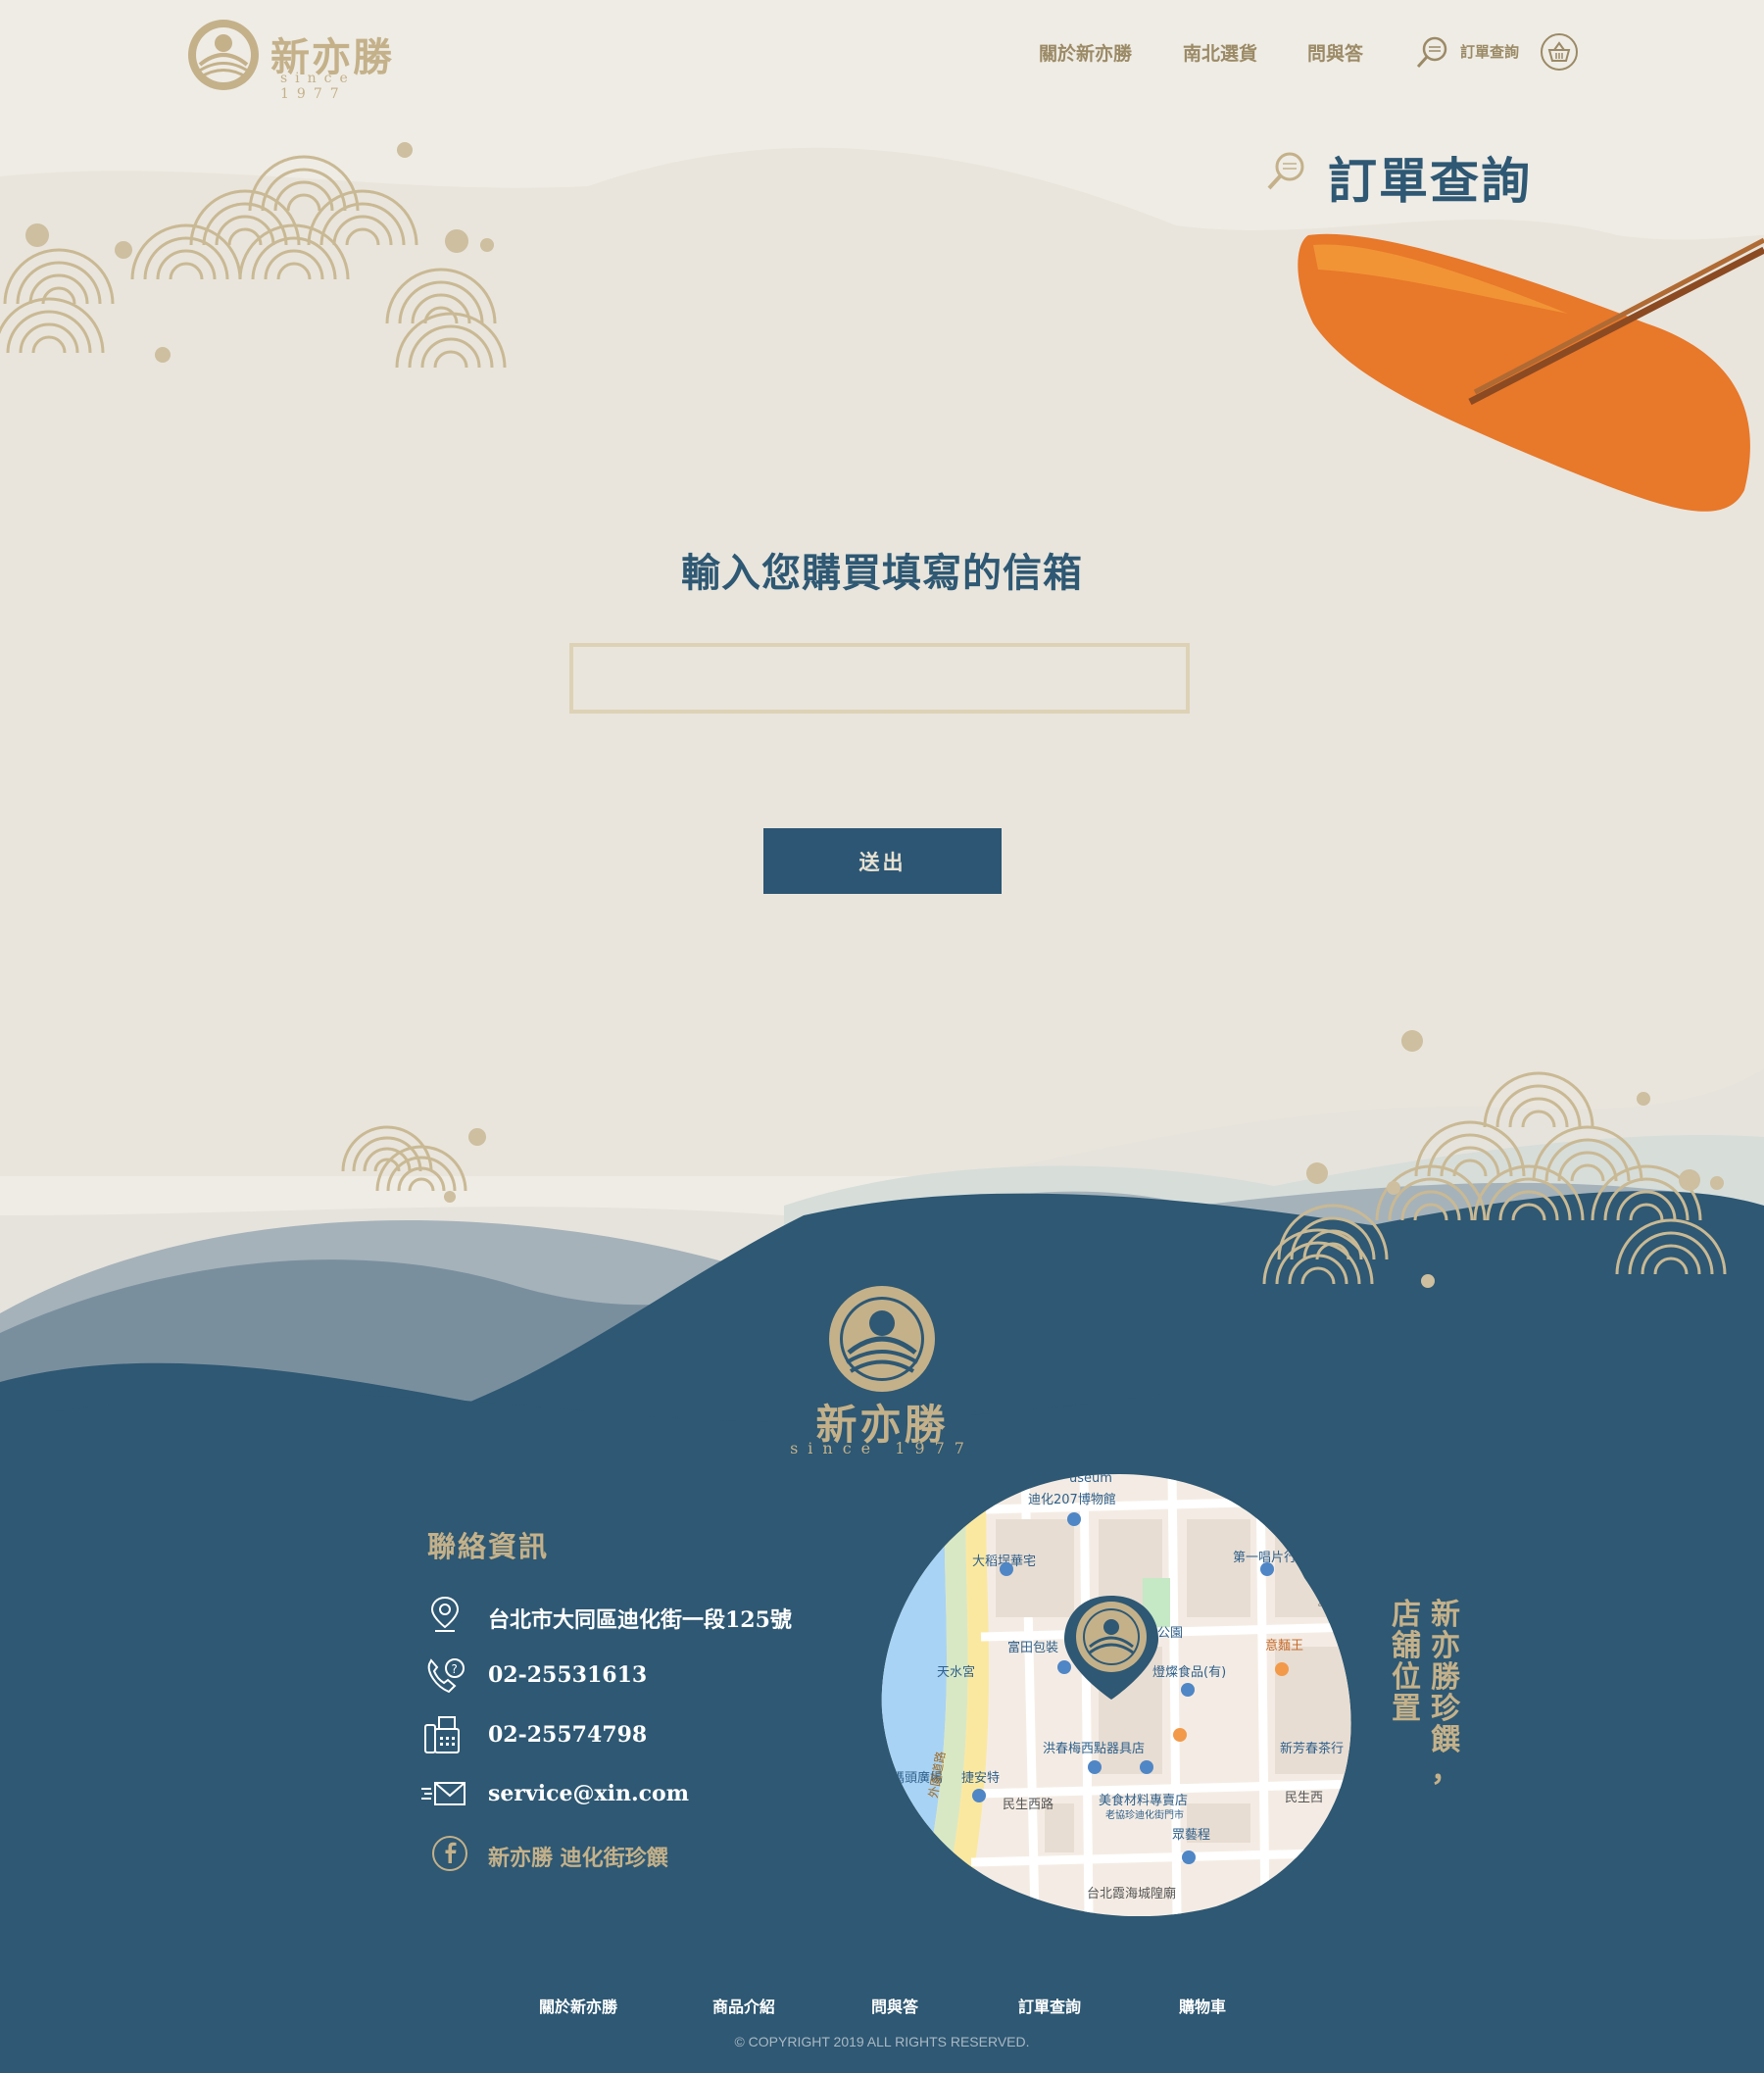 Image resolution: width=1764 pixels, height=2073 pixels. Describe the element at coordinates (1131, 1893) in the screenshot. I see `map-label-xiahai: 台北霞海城隍廟` at that location.